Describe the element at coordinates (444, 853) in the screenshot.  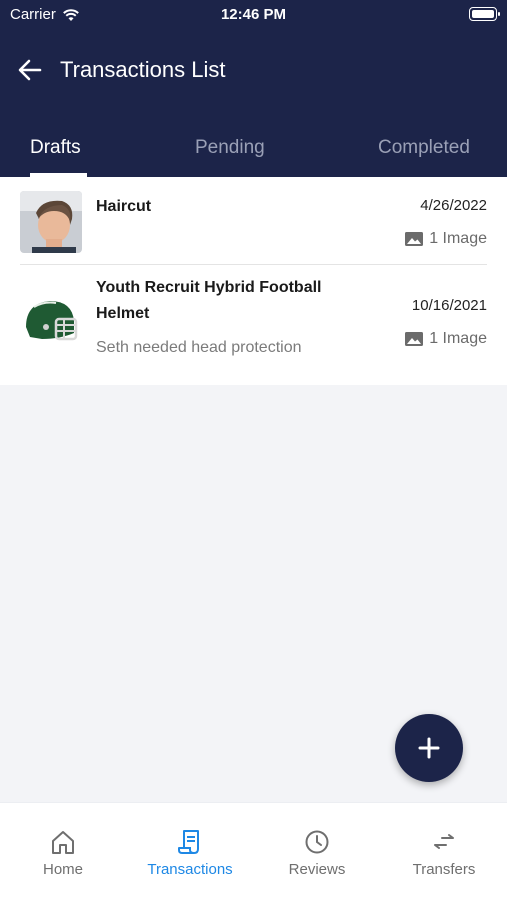
I see `nav-transfers: Transfers` at that location.